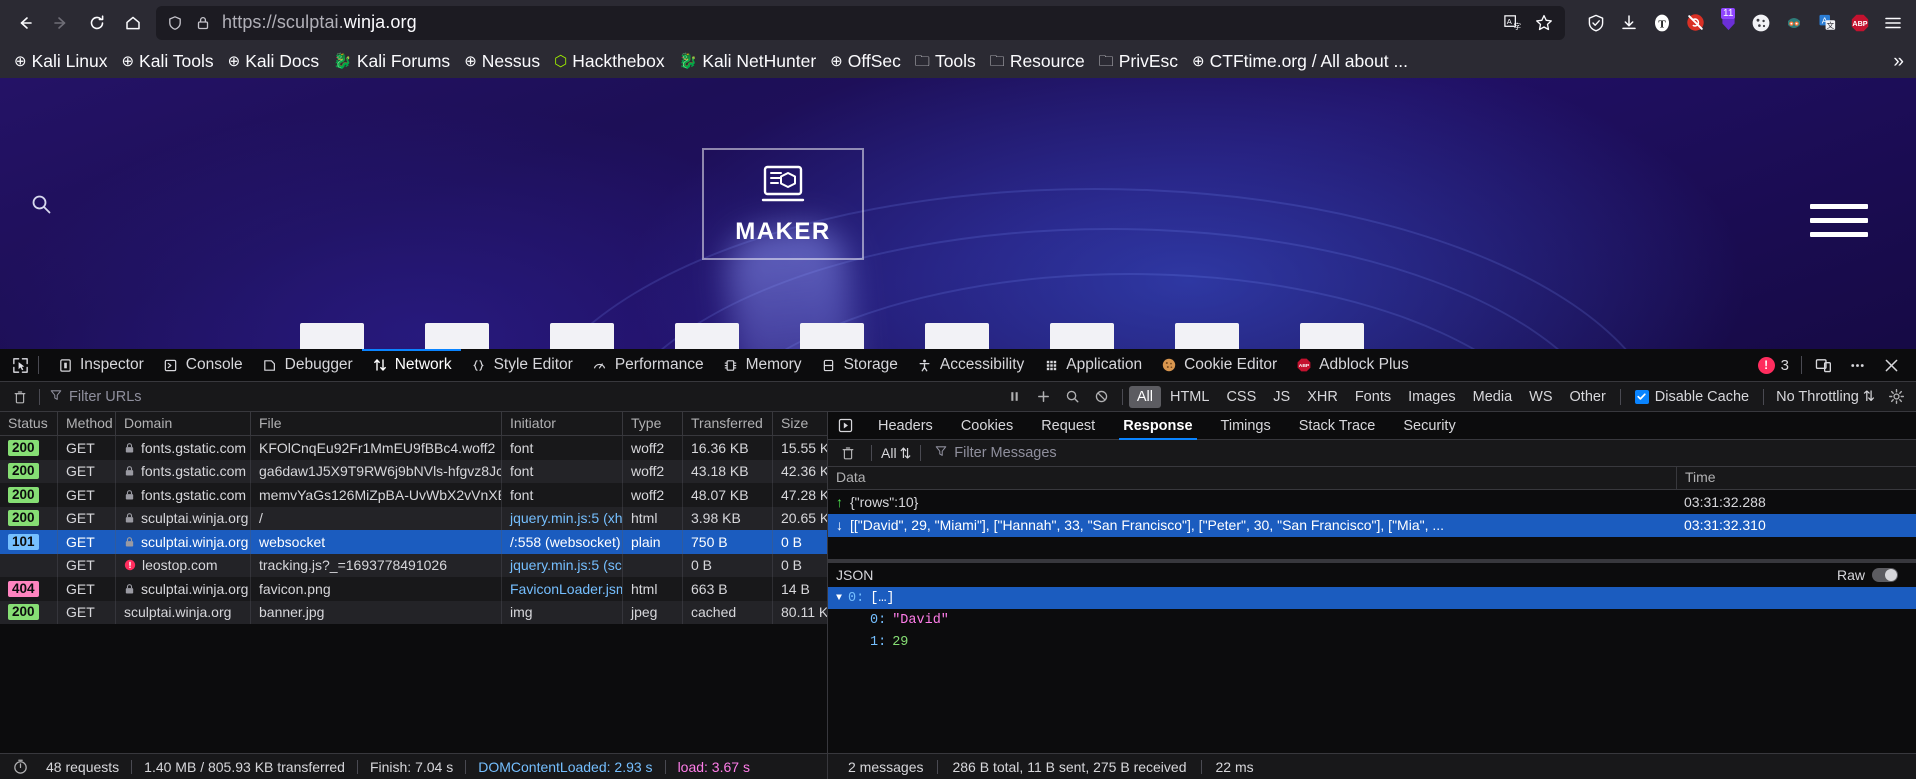 The height and width of the screenshot is (779, 1916). What do you see at coordinates (1352, 365) in the screenshot?
I see `tab-adblock-plus: ABP Adblock Plus` at bounding box center [1352, 365].